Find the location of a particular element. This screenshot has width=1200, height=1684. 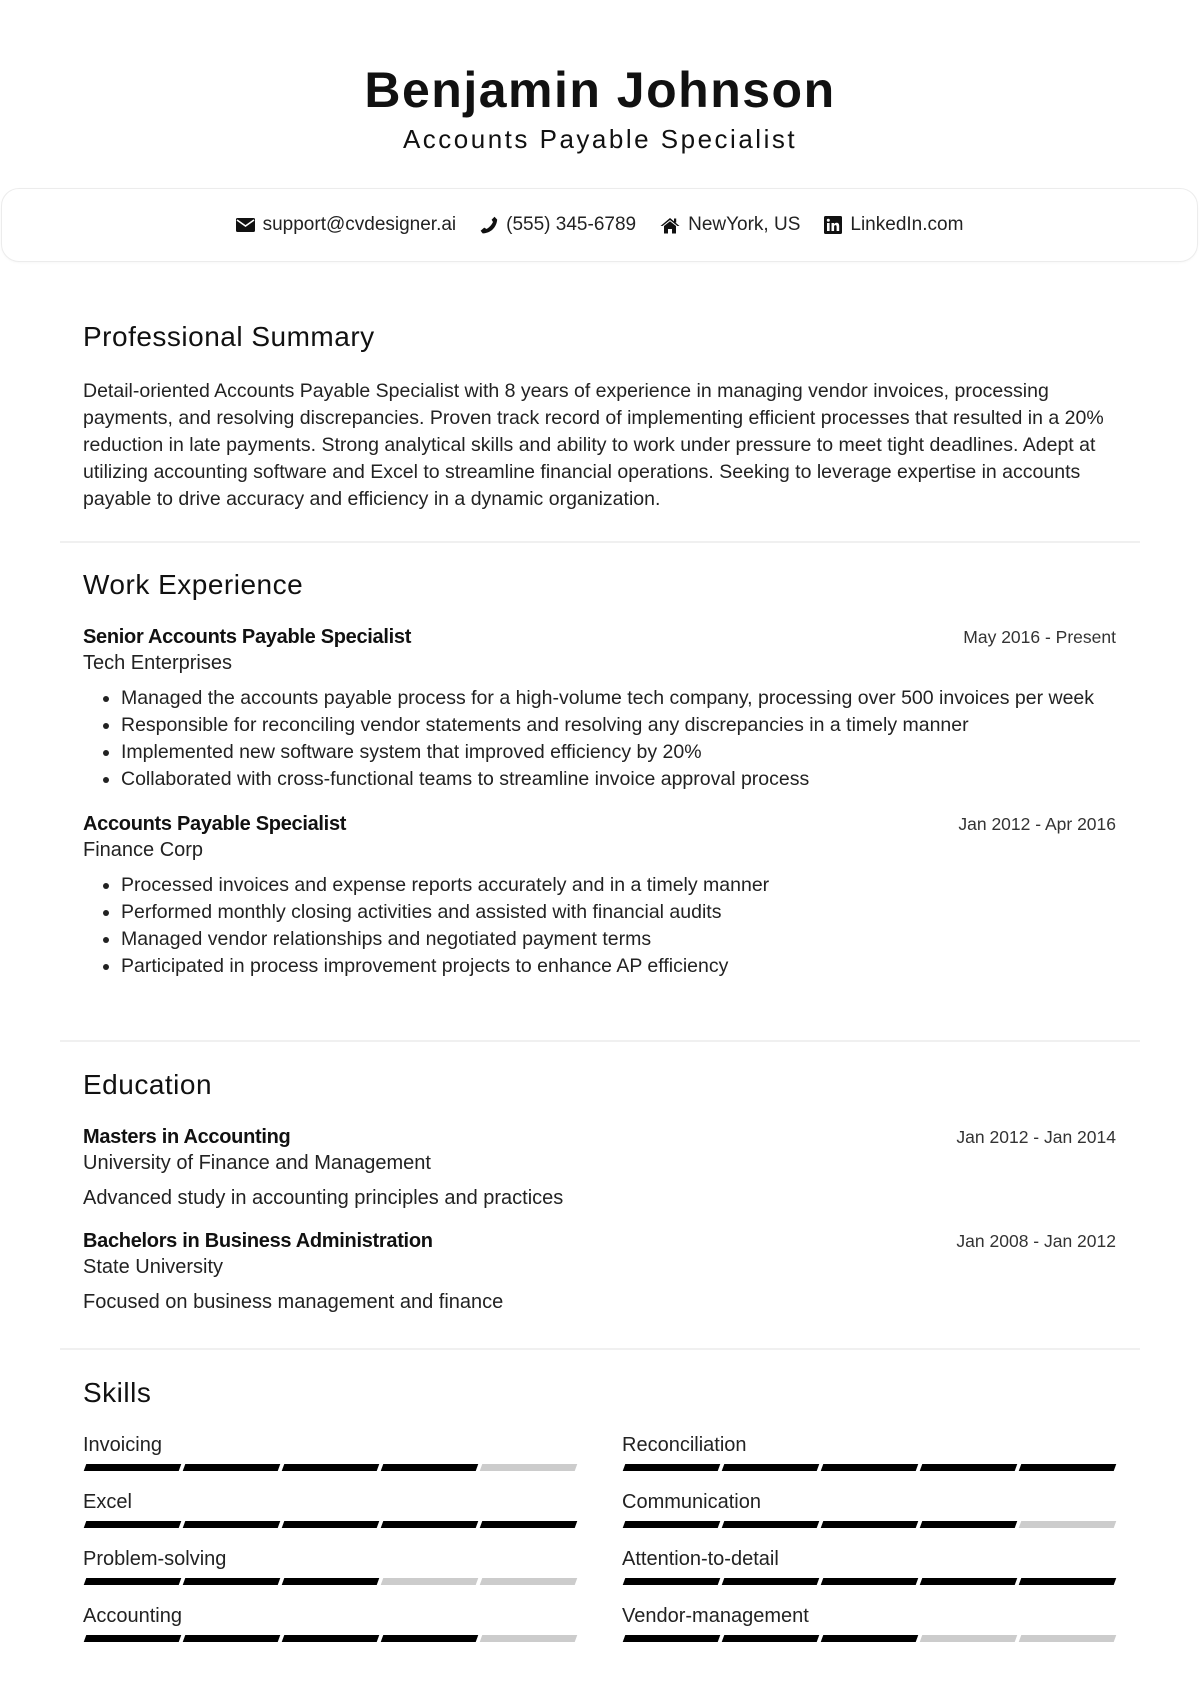

job-title: Senior Accounts Payable Specialist is located at coordinates (247, 637).